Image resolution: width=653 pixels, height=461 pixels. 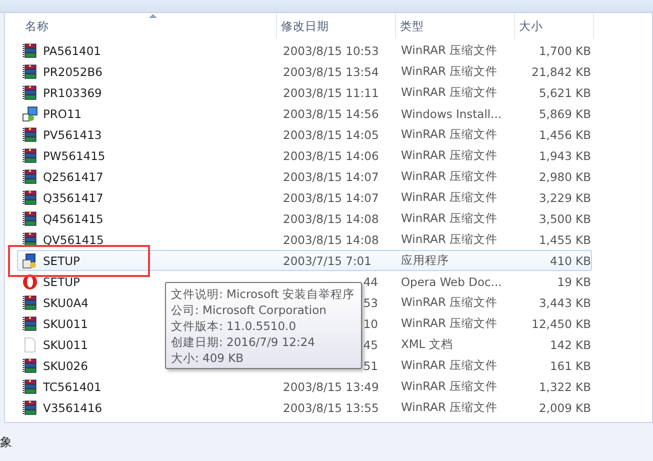 What do you see at coordinates (249, 310) in the screenshot?
I see `tooltip-line: 公司: Microsoft Corporation` at bounding box center [249, 310].